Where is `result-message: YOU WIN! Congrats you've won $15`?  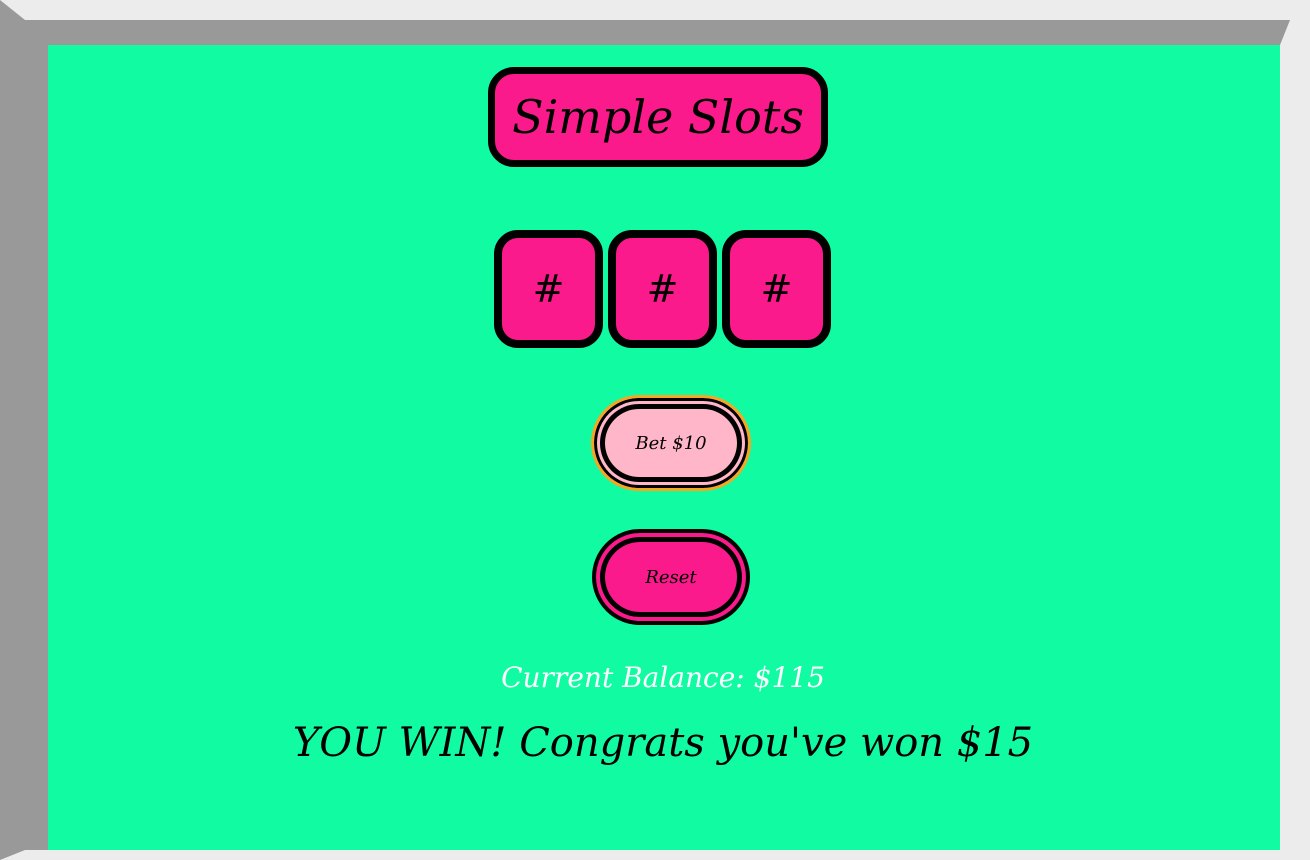 result-message: YOU WIN! Congrats you've won $15 is located at coordinates (663, 743).